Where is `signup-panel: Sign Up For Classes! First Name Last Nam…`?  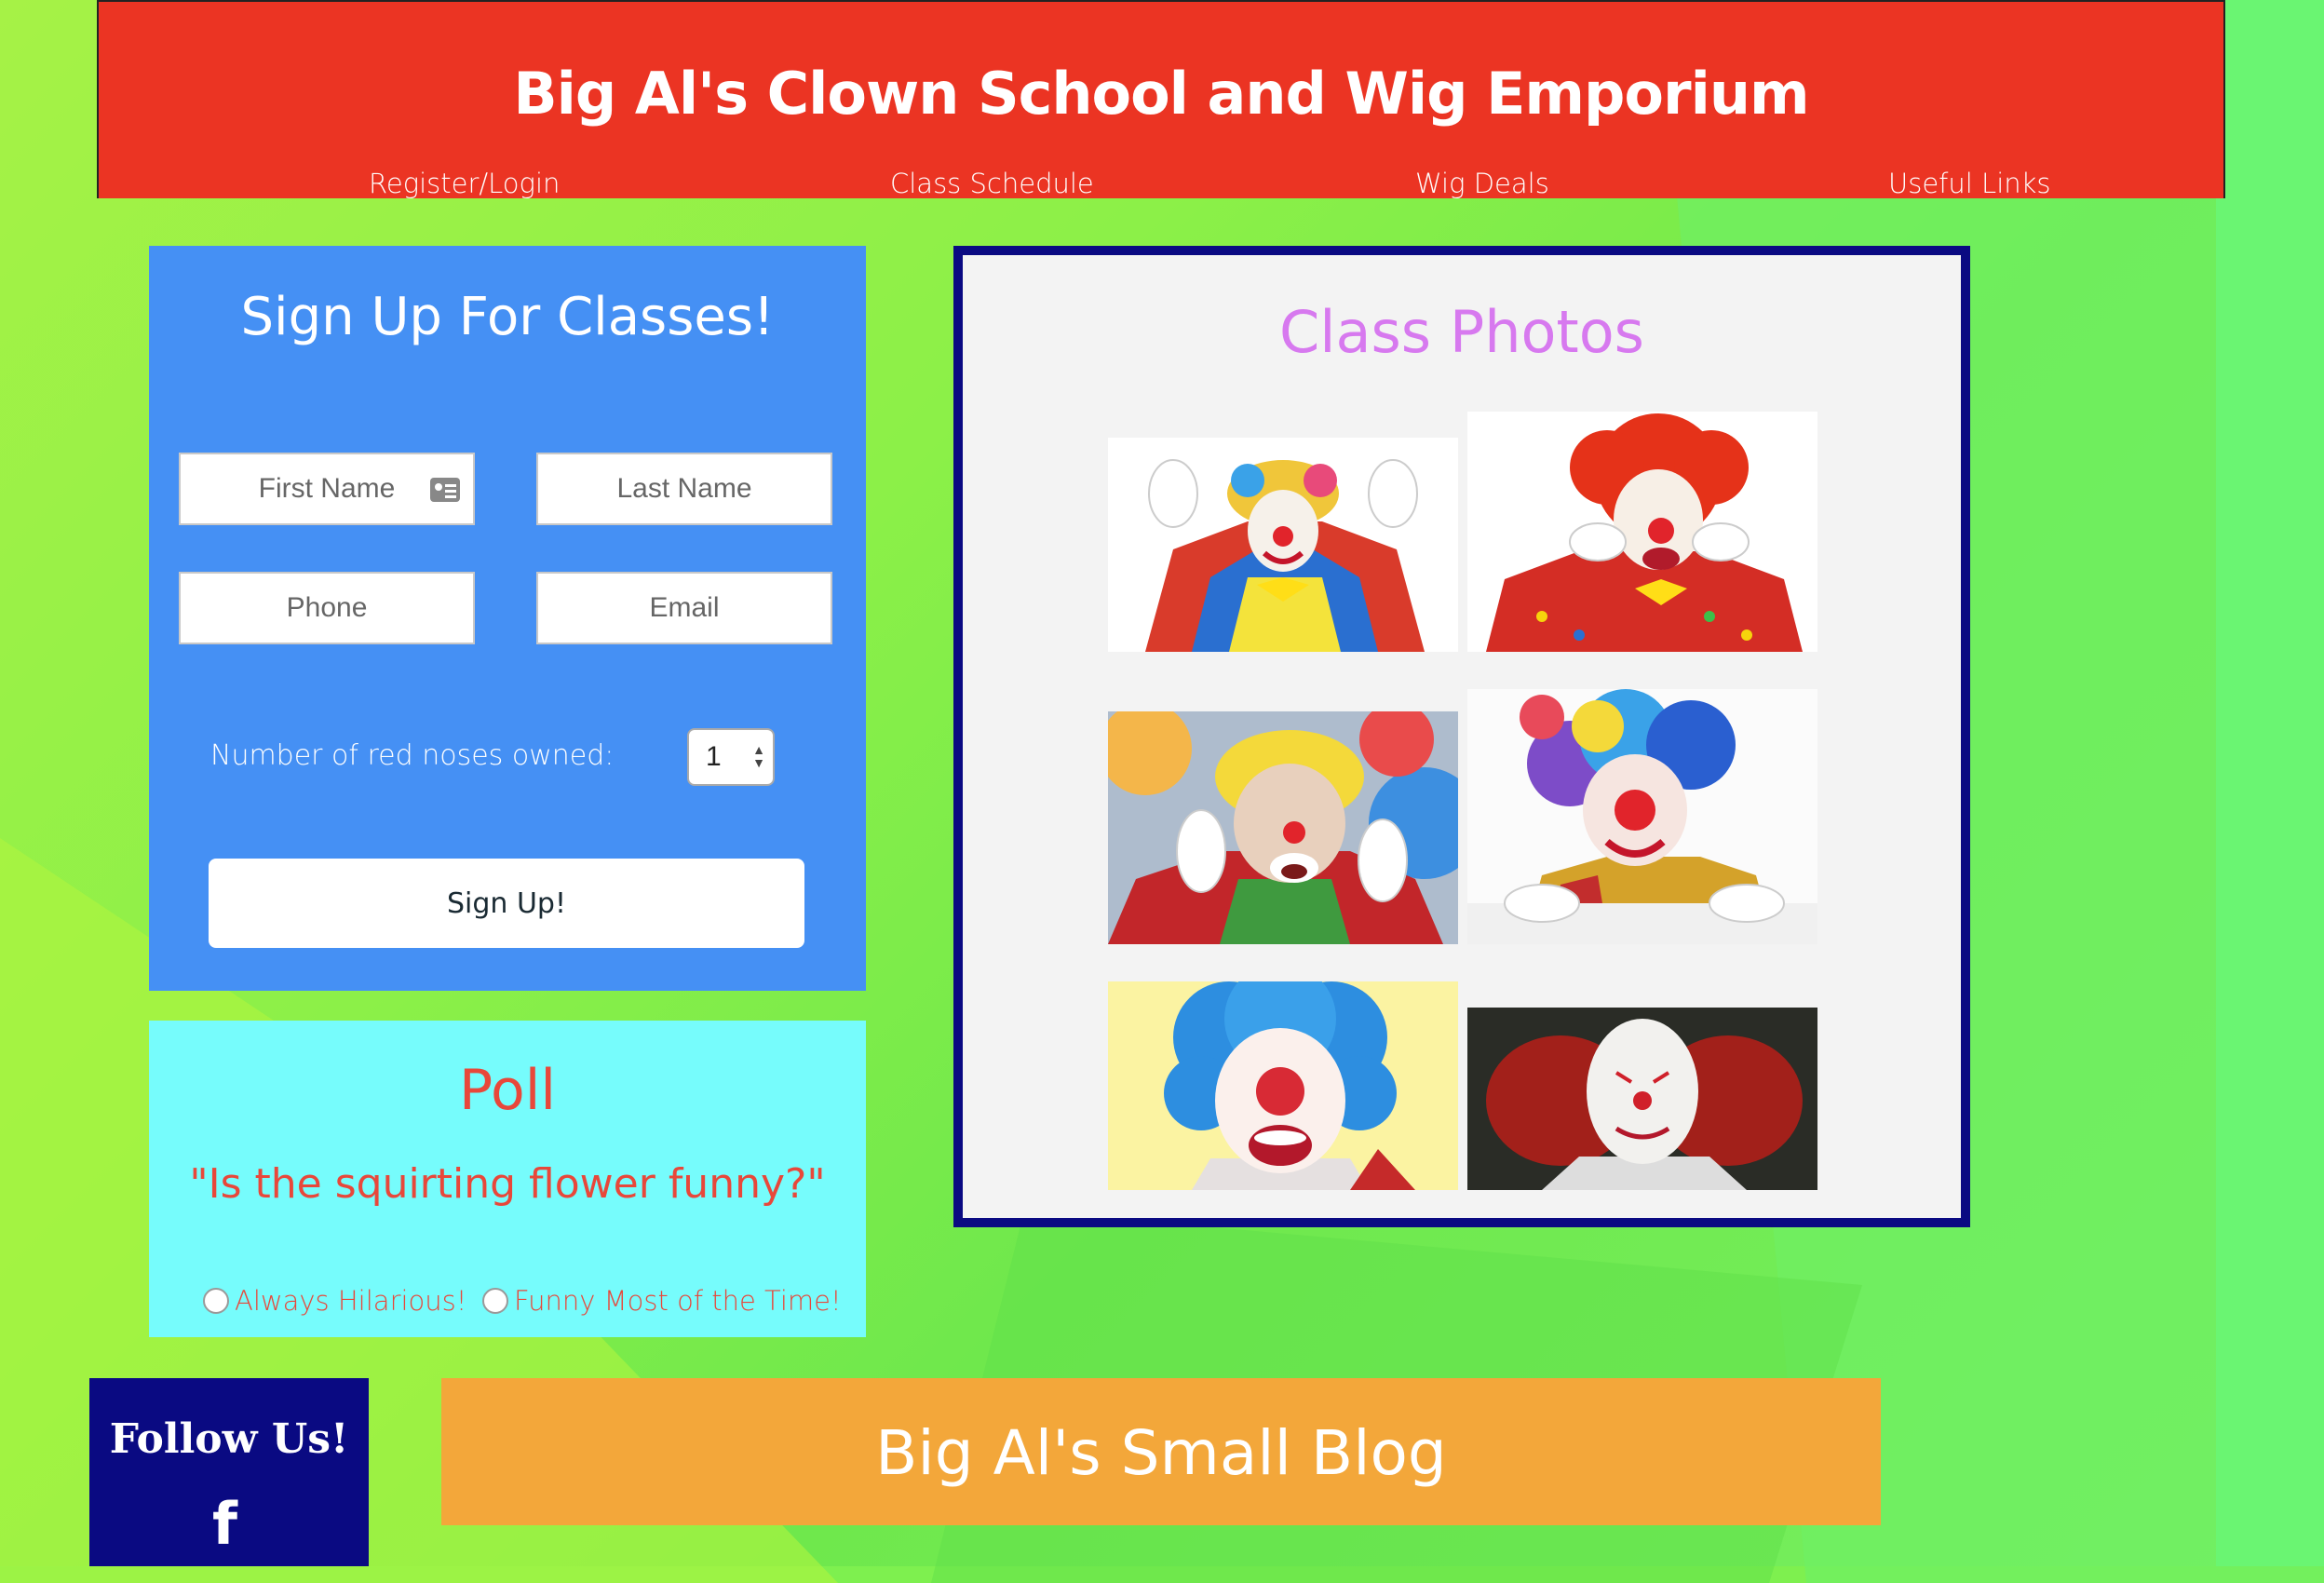 signup-panel: Sign Up For Classes! First Name Last Nam… is located at coordinates (508, 618).